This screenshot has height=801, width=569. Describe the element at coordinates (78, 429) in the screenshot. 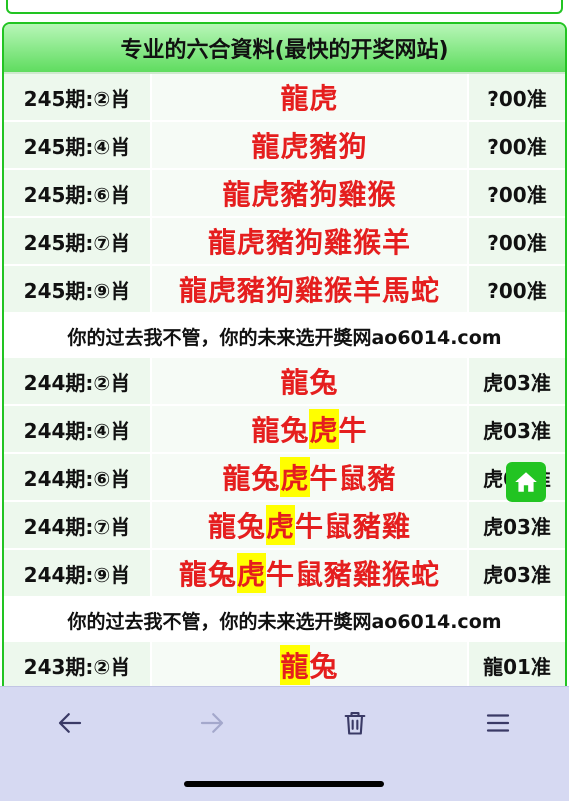

I see `period-label: 244期:④肖` at that location.